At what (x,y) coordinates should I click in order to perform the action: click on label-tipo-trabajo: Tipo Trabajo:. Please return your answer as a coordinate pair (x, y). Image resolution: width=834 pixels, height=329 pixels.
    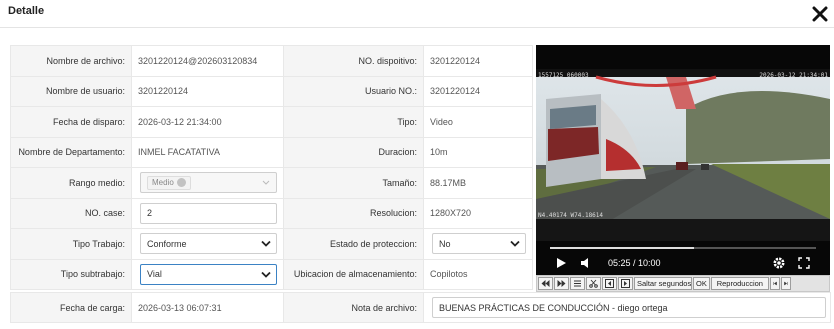
    Looking at the image, I should click on (71, 244).